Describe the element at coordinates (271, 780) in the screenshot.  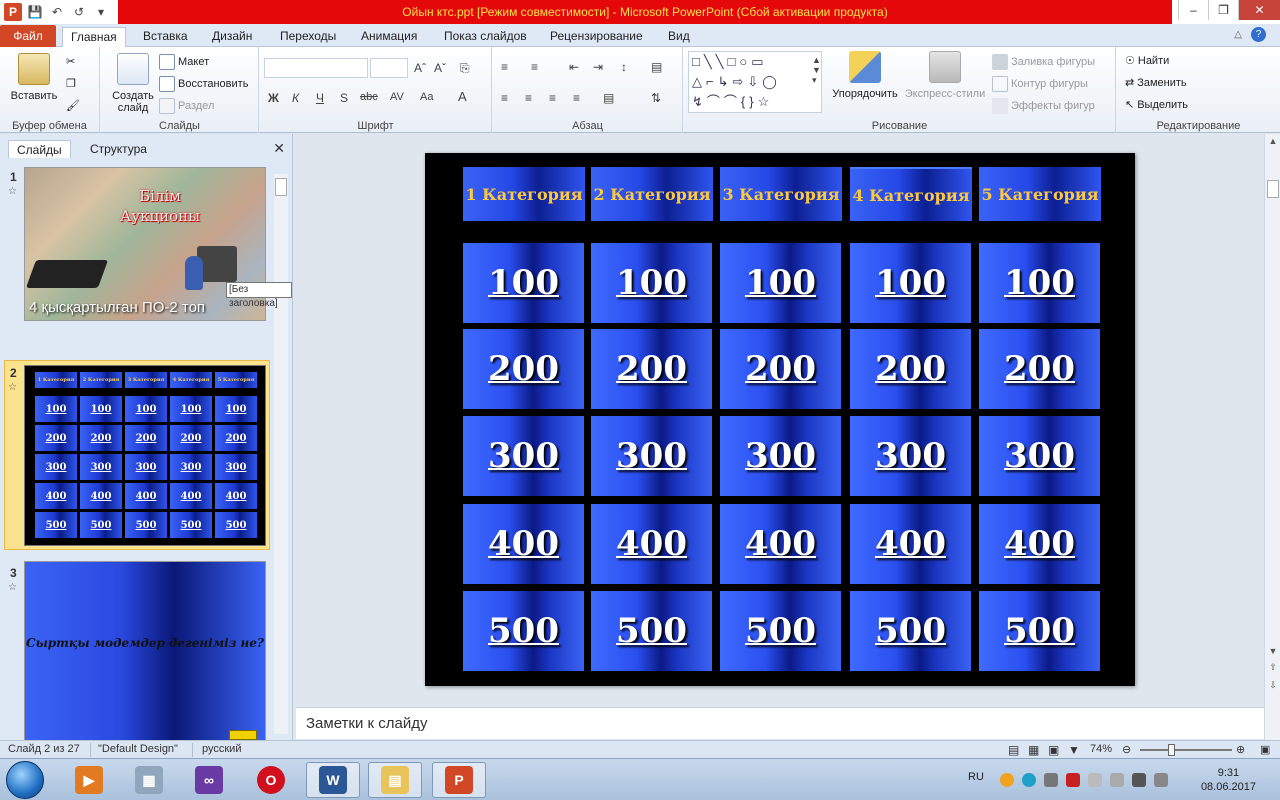
I see `taskbar-opera: O` at that location.